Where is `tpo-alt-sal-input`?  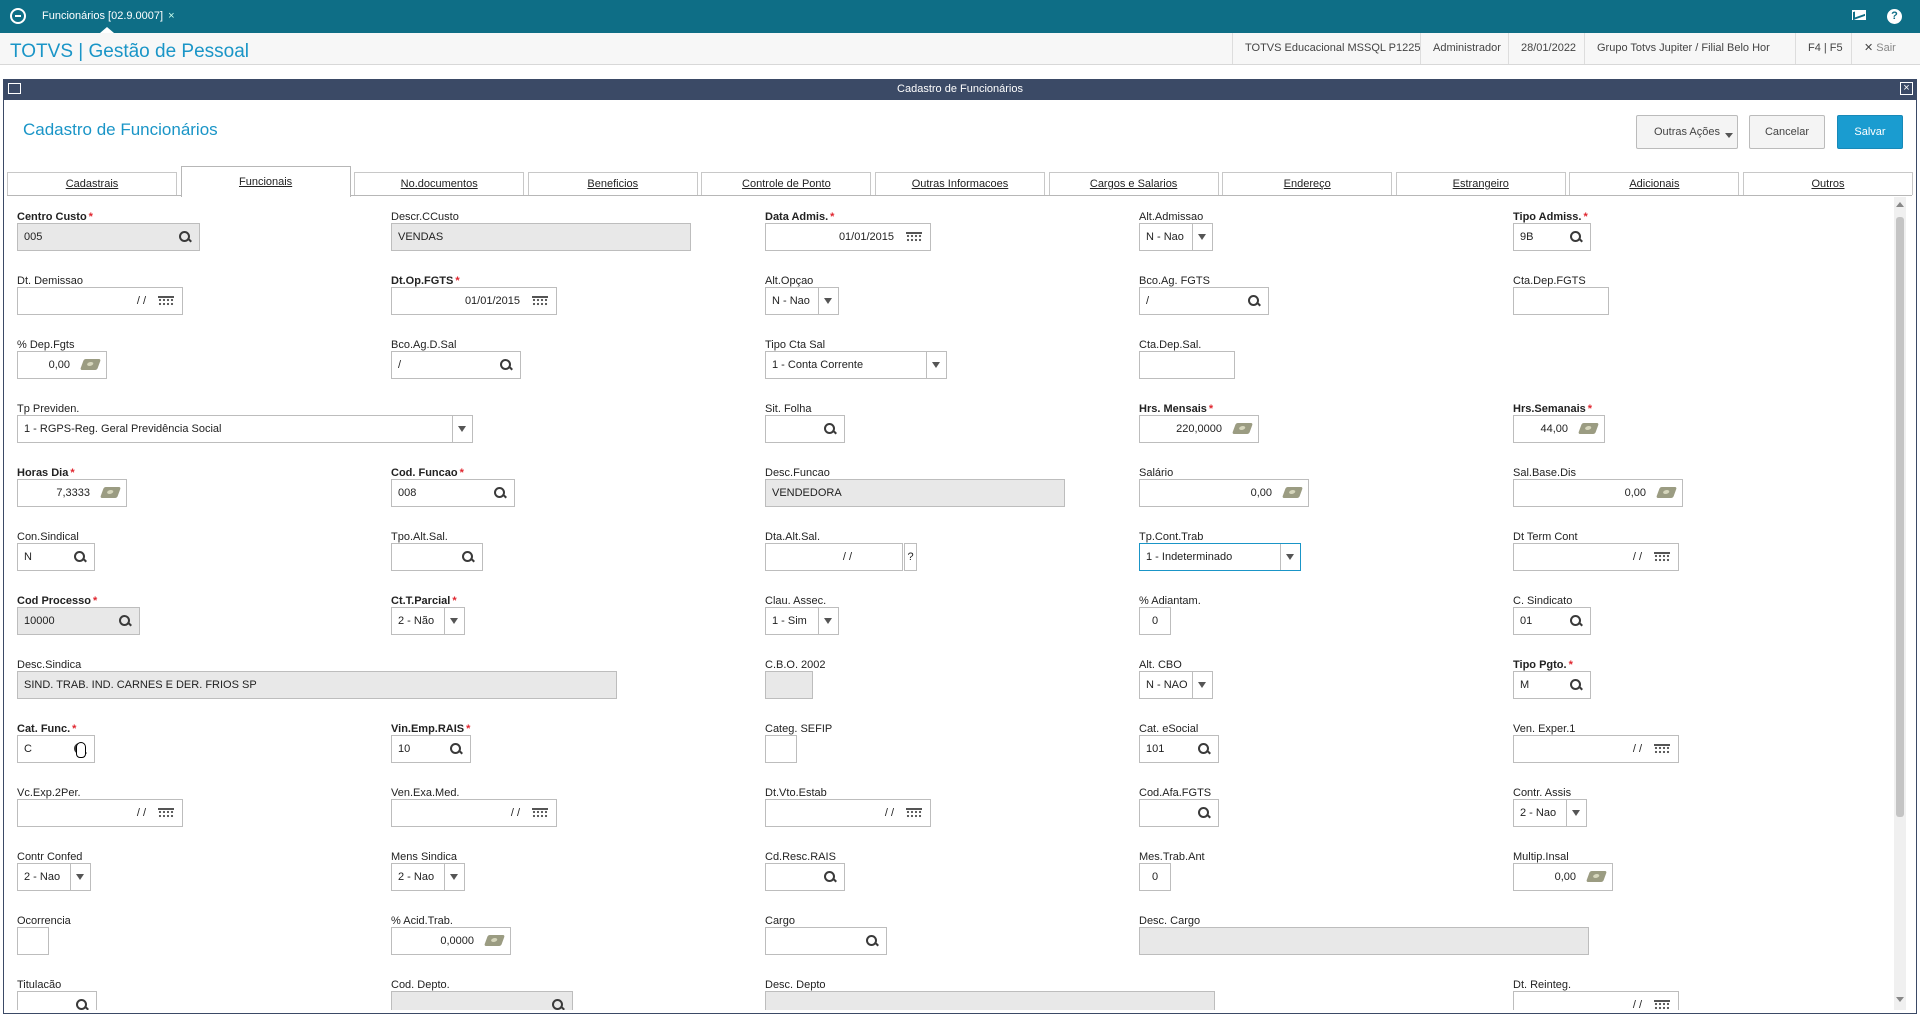 tpo-alt-sal-input is located at coordinates (437, 557).